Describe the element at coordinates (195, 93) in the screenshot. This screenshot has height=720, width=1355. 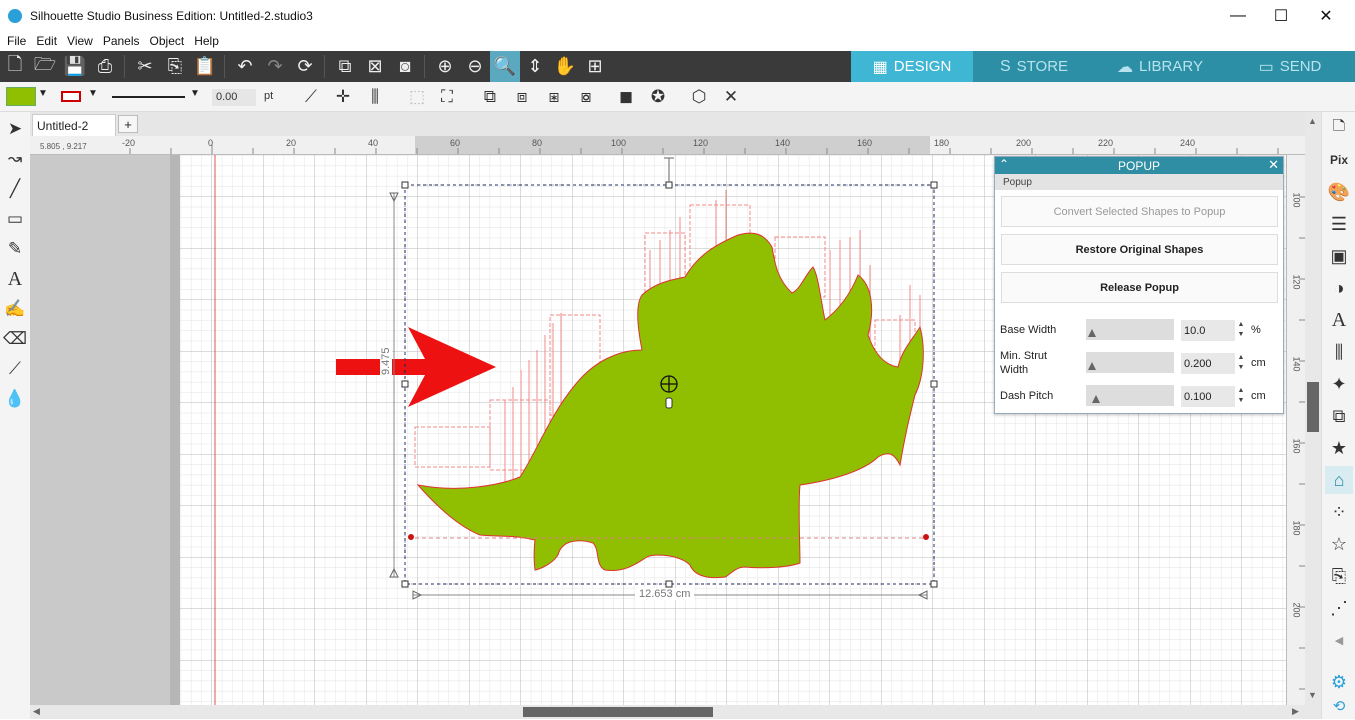
I see `line-style-dropdown-icon: ▼` at that location.